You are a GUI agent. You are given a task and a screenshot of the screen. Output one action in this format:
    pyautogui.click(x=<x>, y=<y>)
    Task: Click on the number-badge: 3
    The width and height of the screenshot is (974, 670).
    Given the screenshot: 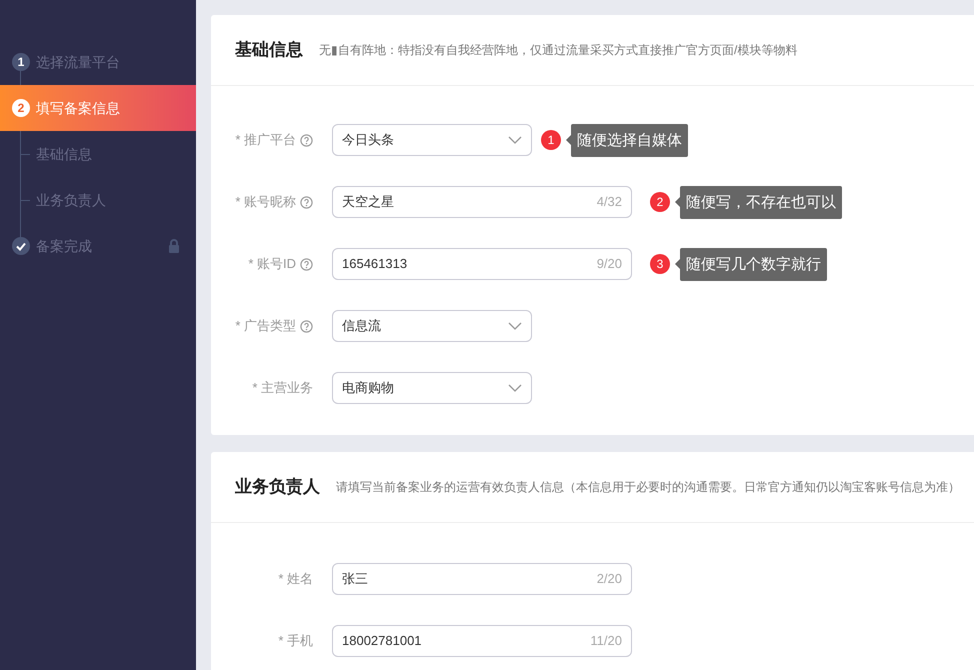 What is the action you would take?
    pyautogui.click(x=660, y=264)
    